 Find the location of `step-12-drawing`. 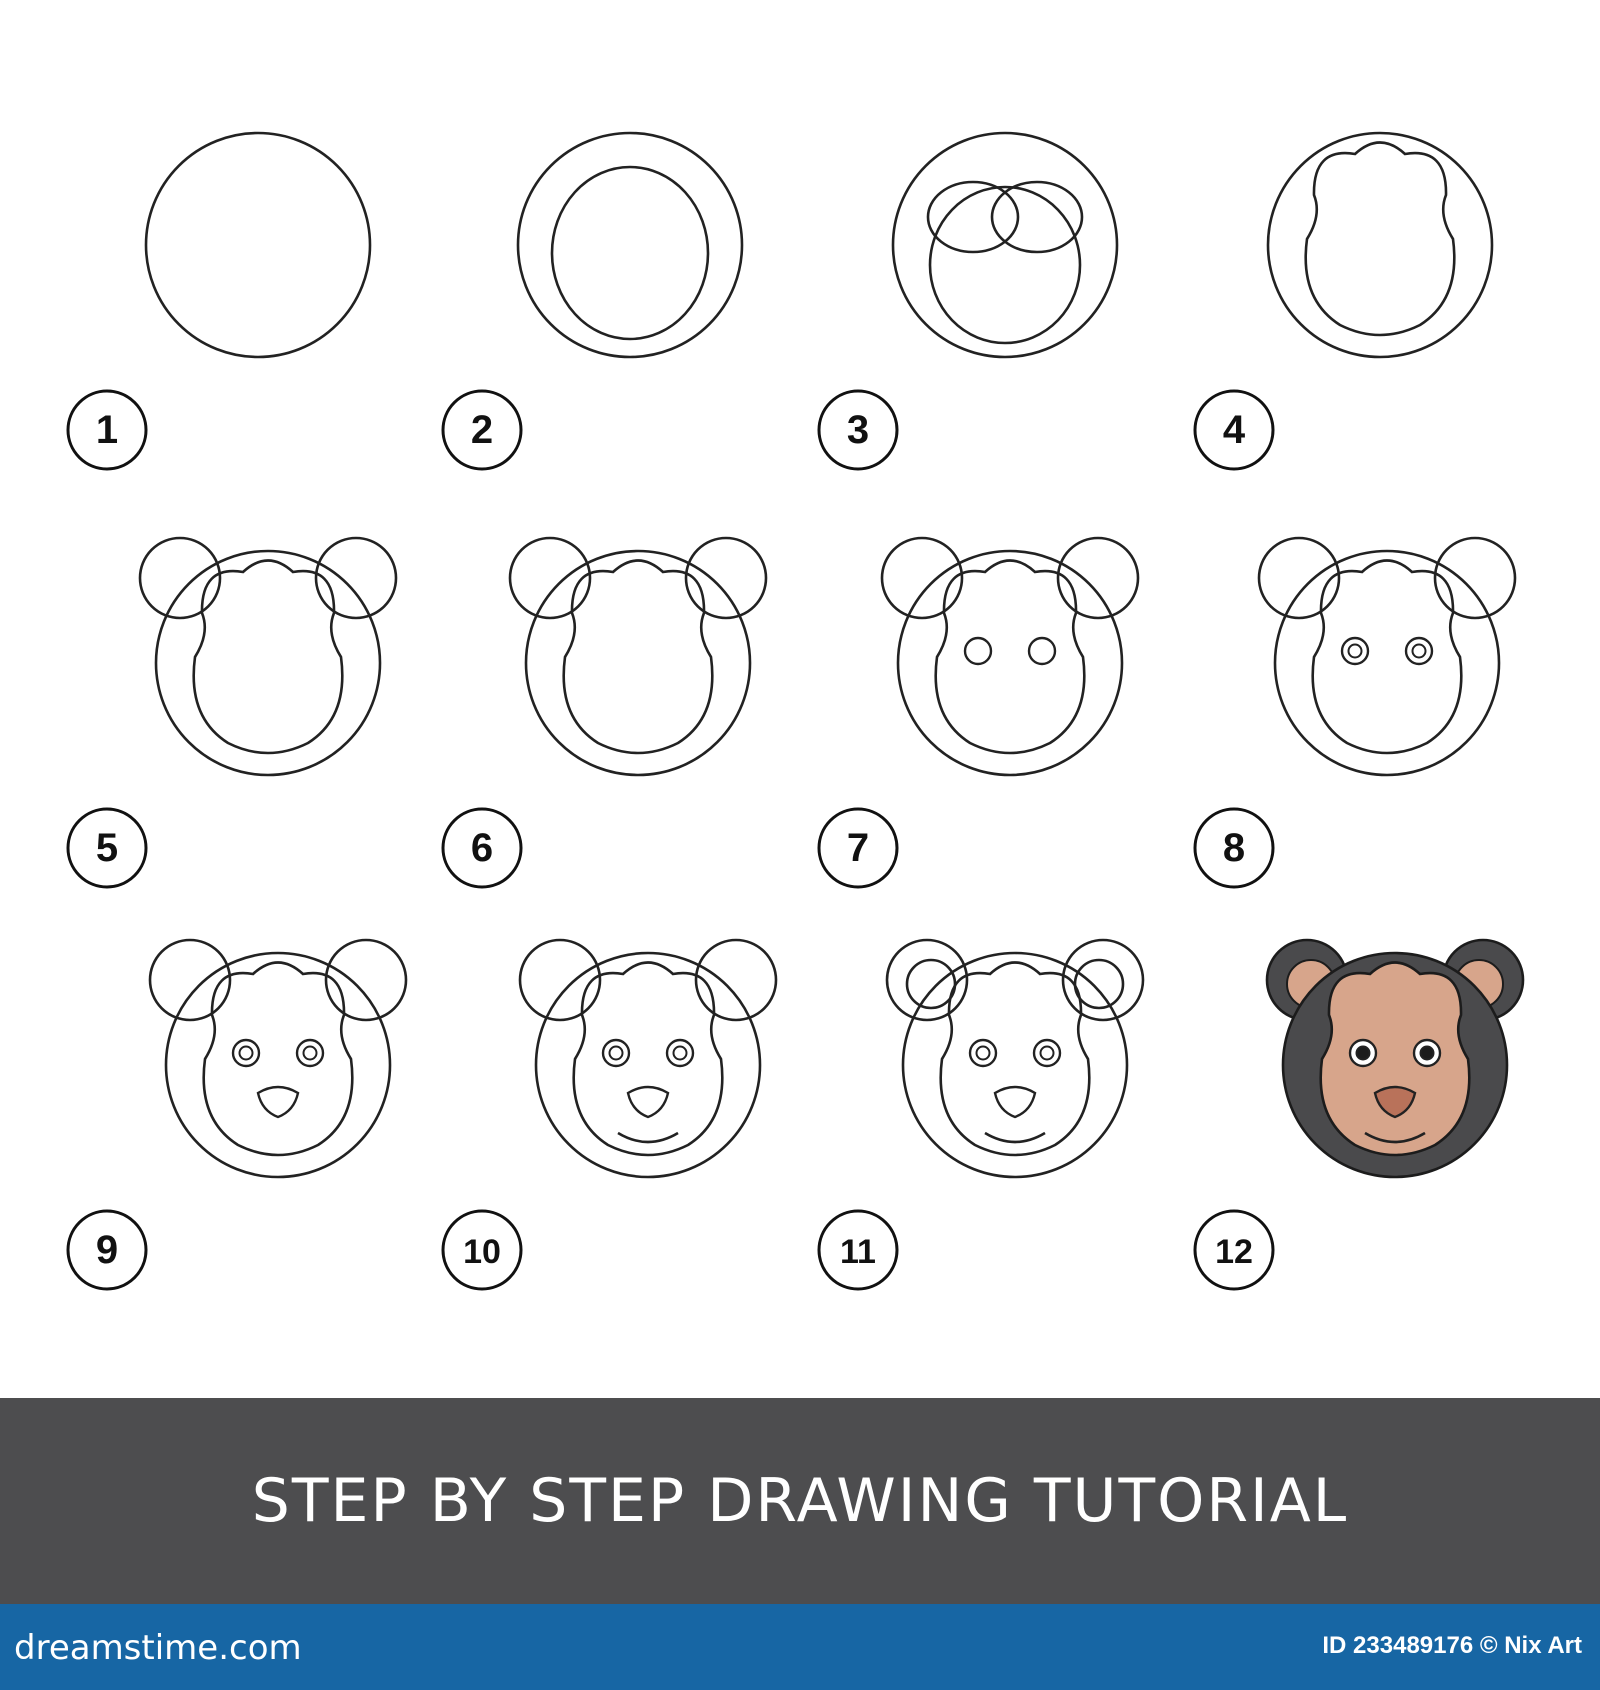

step-12-drawing is located at coordinates (1395, 1058).